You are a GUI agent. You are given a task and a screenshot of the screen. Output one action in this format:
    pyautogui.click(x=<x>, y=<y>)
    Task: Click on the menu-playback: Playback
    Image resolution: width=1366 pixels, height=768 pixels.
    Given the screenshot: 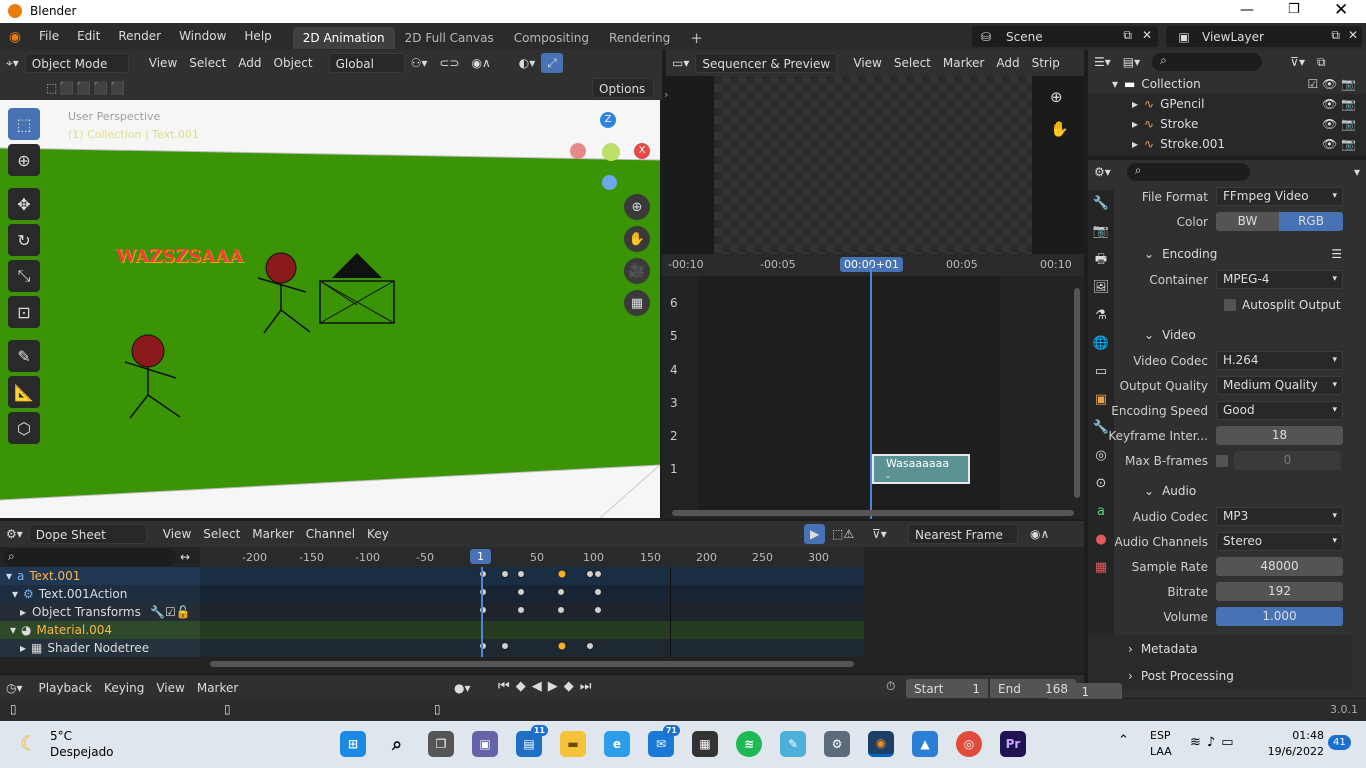 What is the action you would take?
    pyautogui.click(x=66, y=688)
    